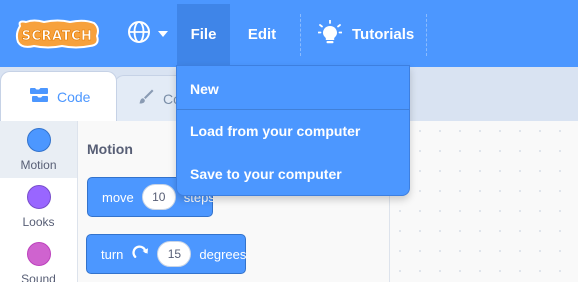 The width and height of the screenshot is (578, 282). Describe the element at coordinates (383, 34) in the screenshot. I see `tutorials-label: Tutorials` at that location.